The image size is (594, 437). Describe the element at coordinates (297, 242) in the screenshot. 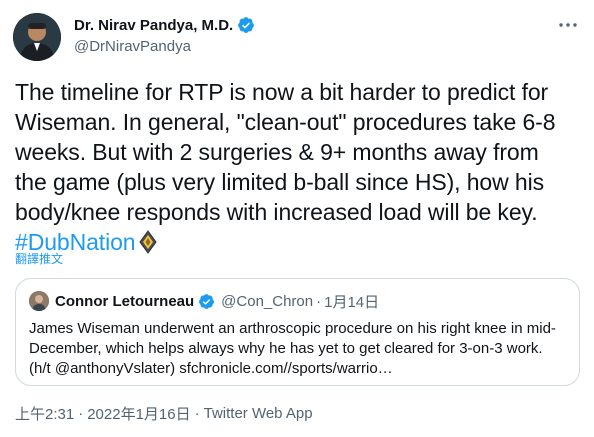

I see `tweet-hashtag-line: #DubNation` at that location.